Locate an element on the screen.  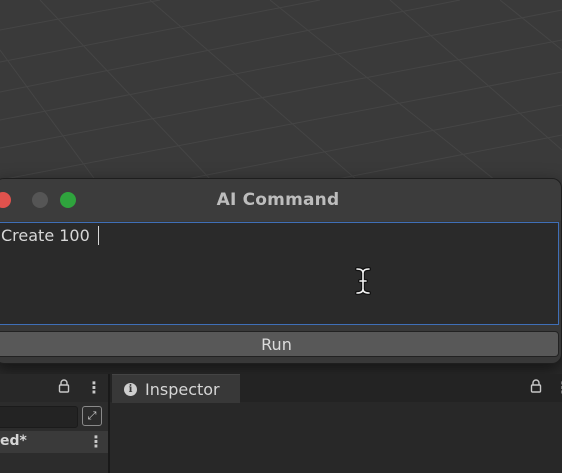
window-title: AI Command is located at coordinates (278, 200).